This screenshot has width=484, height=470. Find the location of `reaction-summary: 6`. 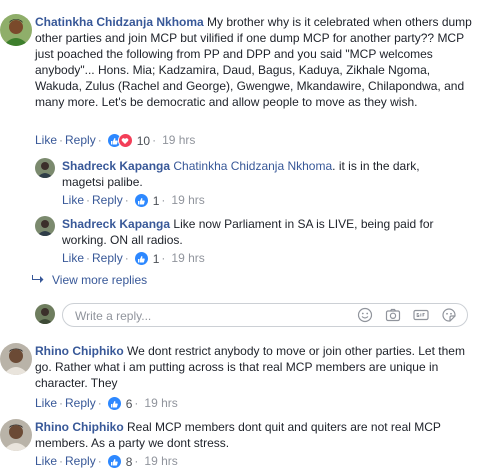

reaction-summary: 6 is located at coordinates (119, 404).